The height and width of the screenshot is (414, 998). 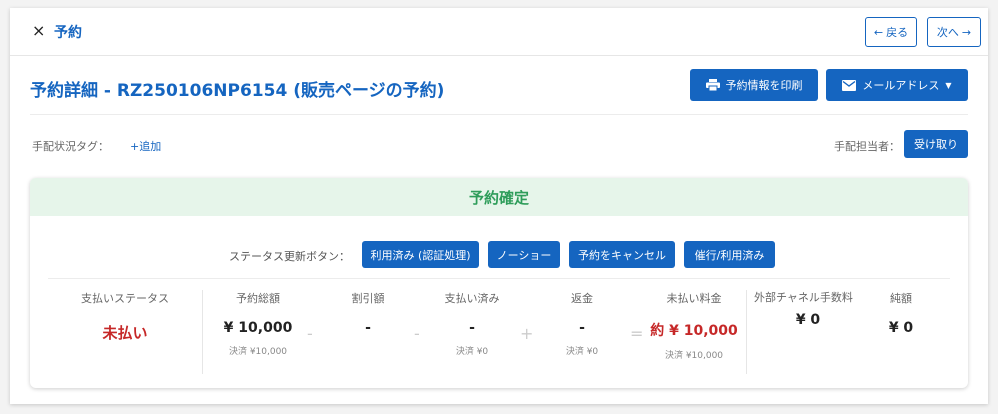 I want to click on used-auth-button: 利用済み (認証処理), so click(x=420, y=254).